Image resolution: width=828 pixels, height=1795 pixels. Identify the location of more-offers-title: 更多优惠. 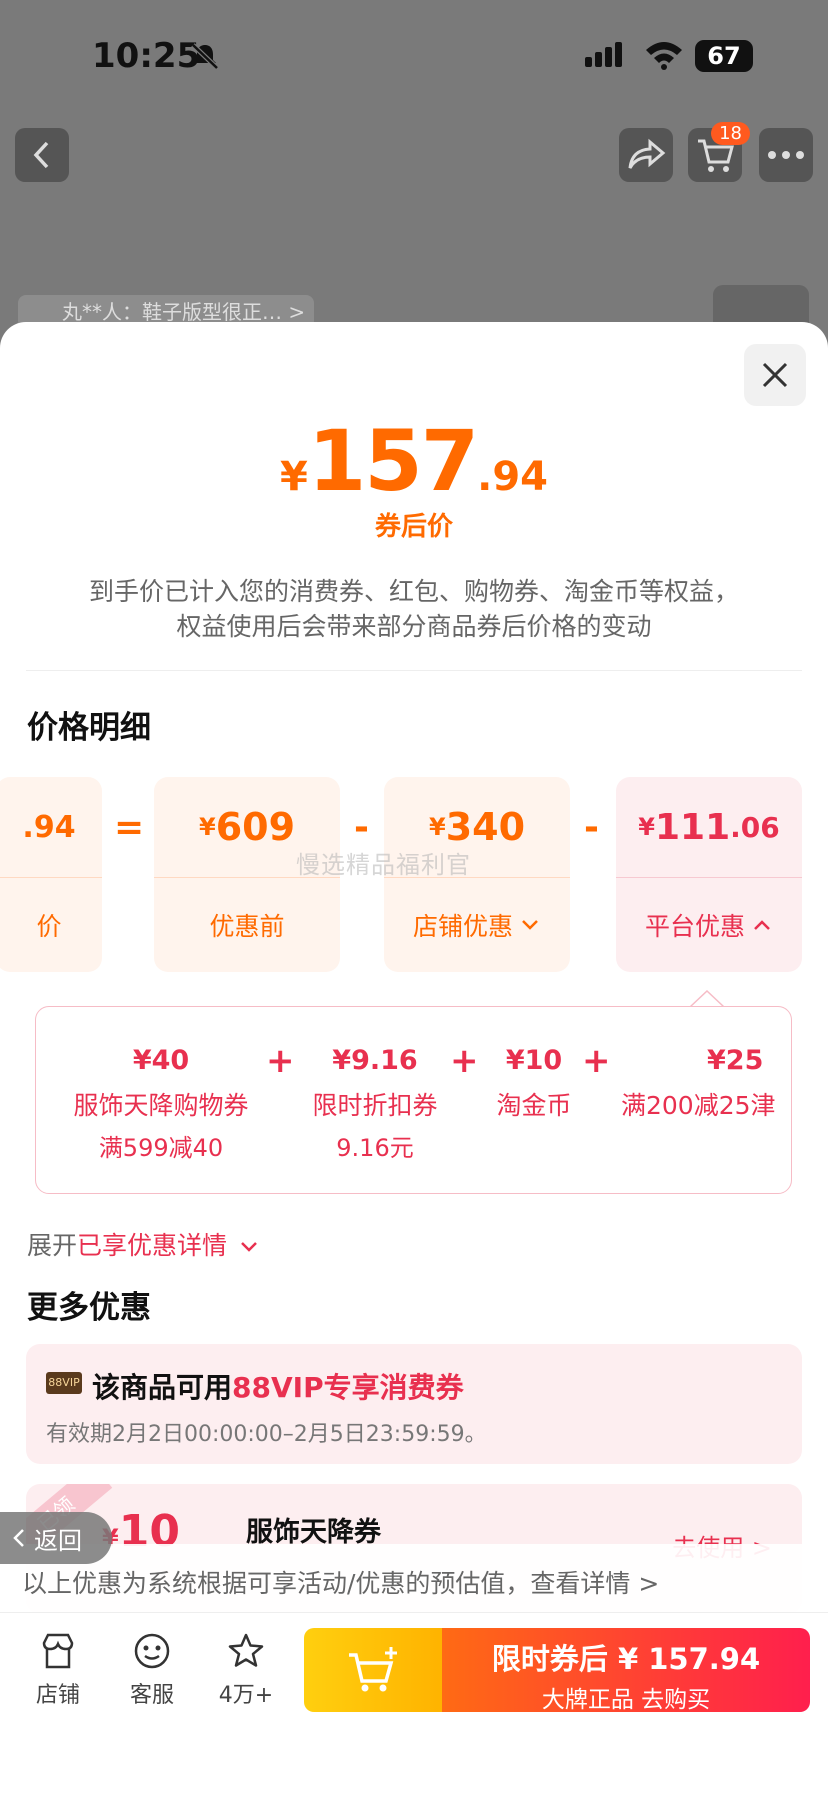
(89, 1308).